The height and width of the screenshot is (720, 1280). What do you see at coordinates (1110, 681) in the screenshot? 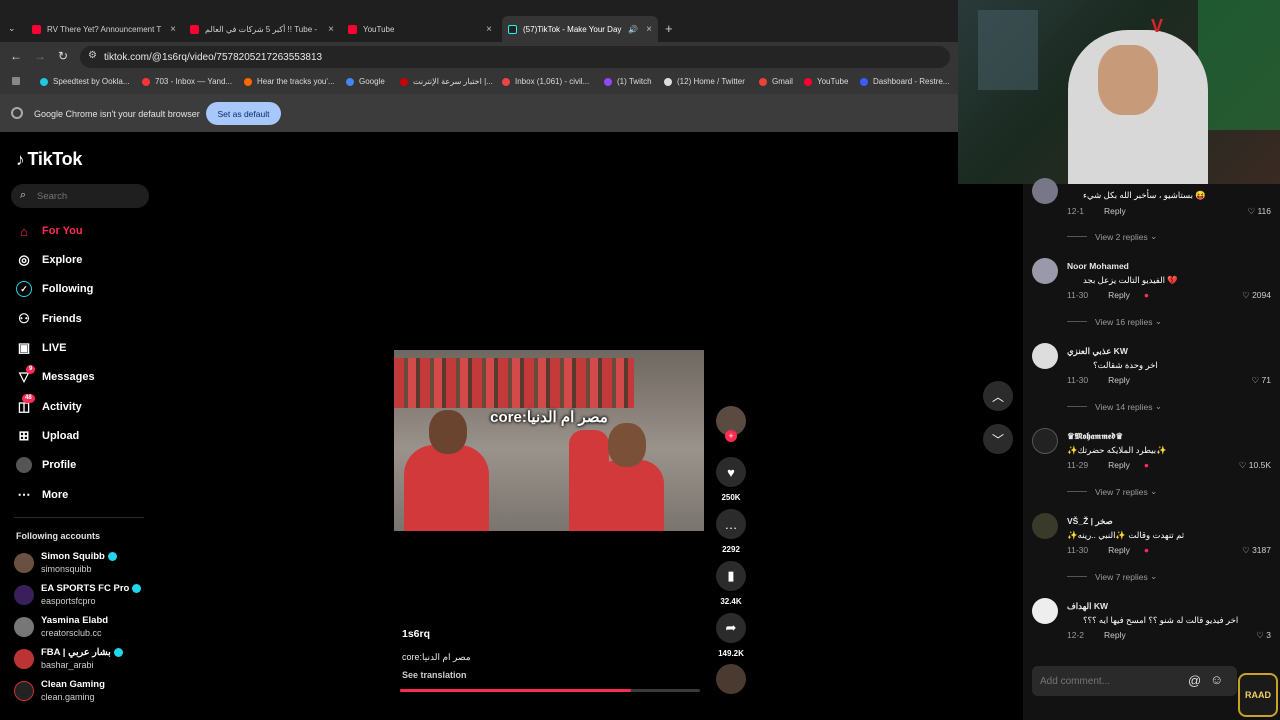
I see `add-comment-input` at bounding box center [1110, 681].